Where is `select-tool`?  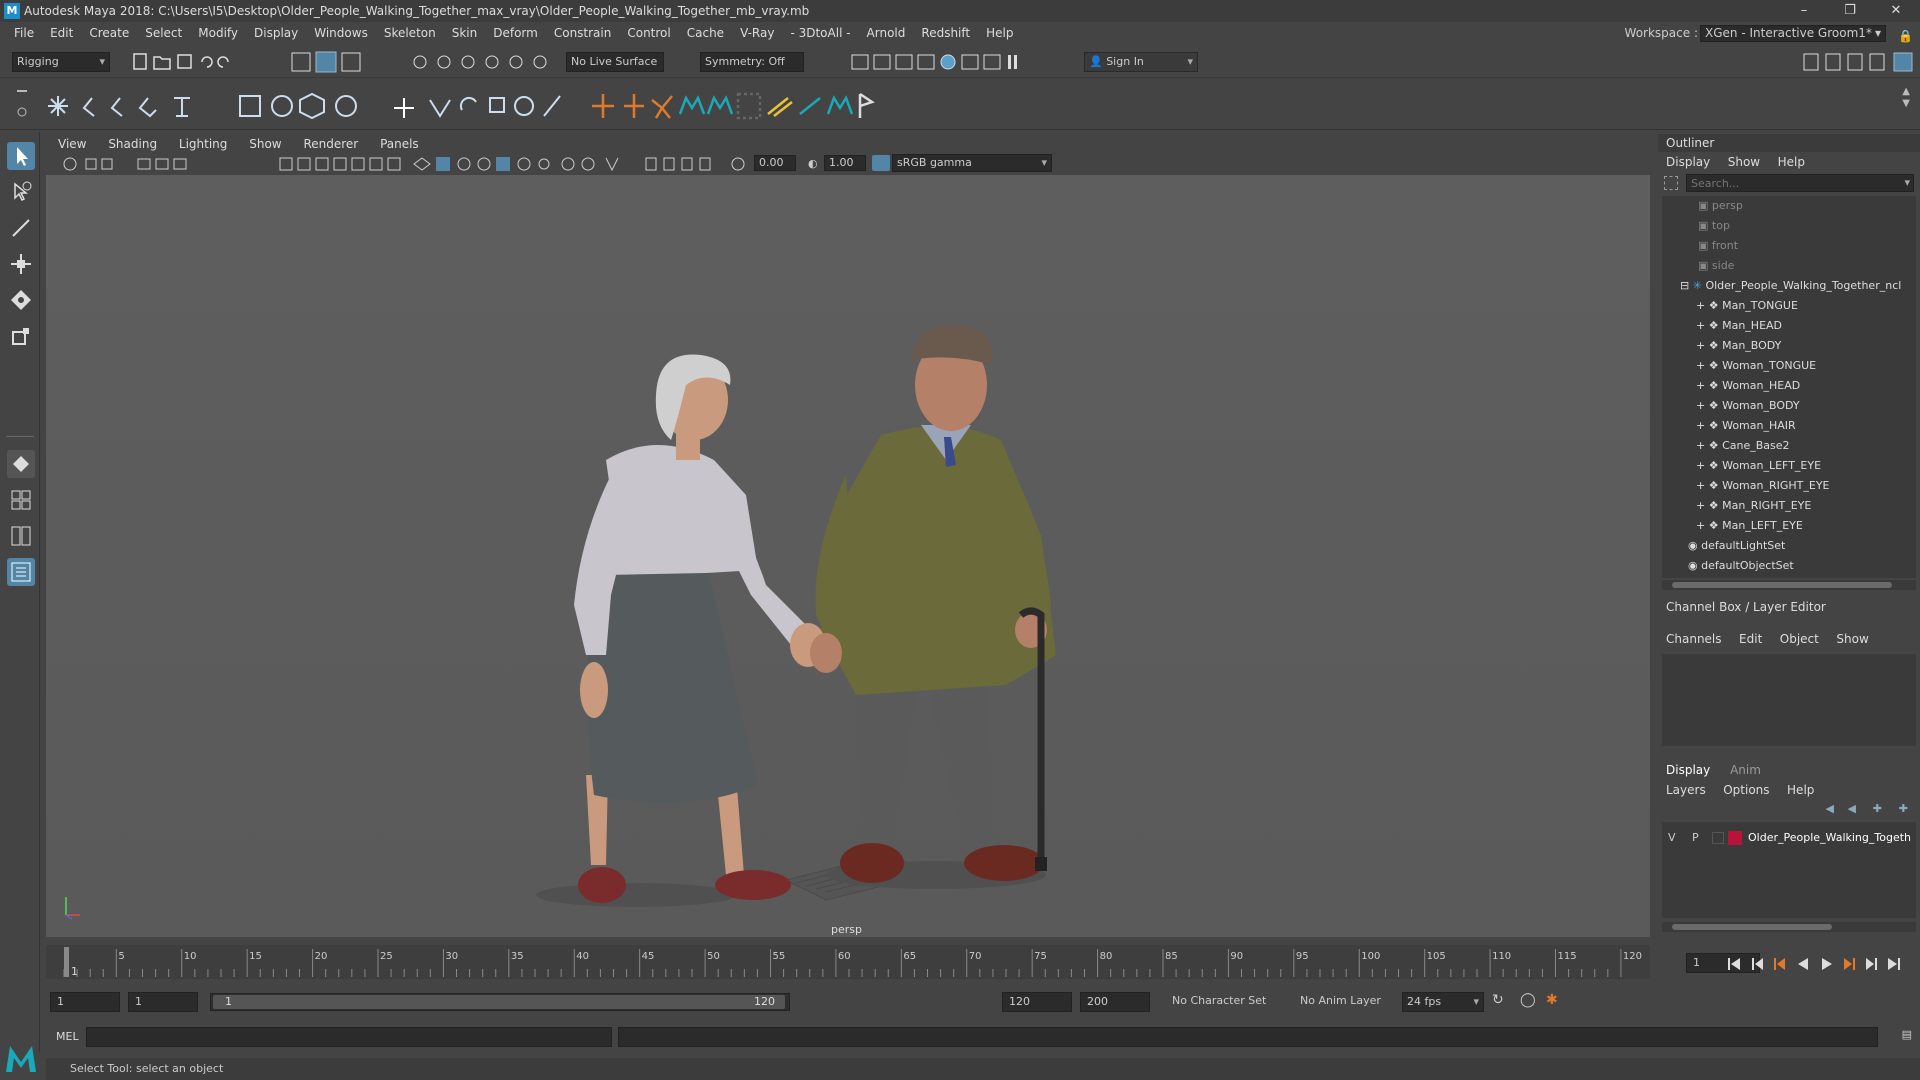 select-tool is located at coordinates (21, 156).